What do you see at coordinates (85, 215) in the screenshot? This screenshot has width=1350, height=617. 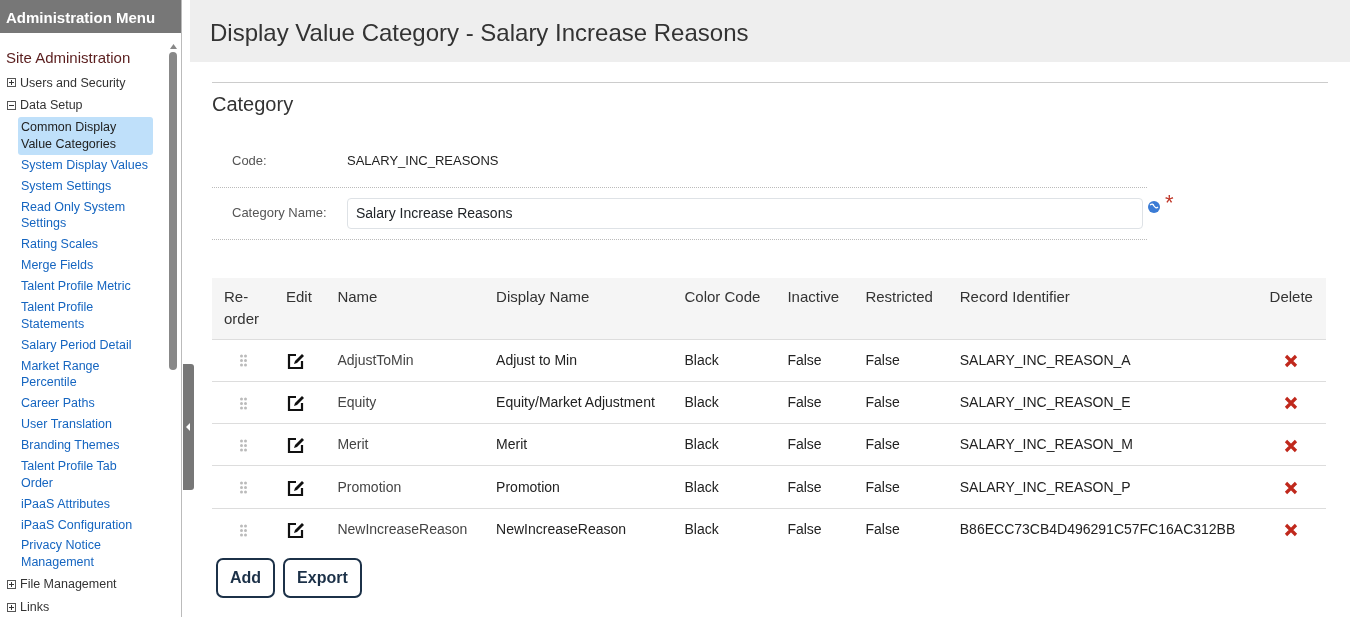 I see `sidebar-link: Read Only System Settings` at bounding box center [85, 215].